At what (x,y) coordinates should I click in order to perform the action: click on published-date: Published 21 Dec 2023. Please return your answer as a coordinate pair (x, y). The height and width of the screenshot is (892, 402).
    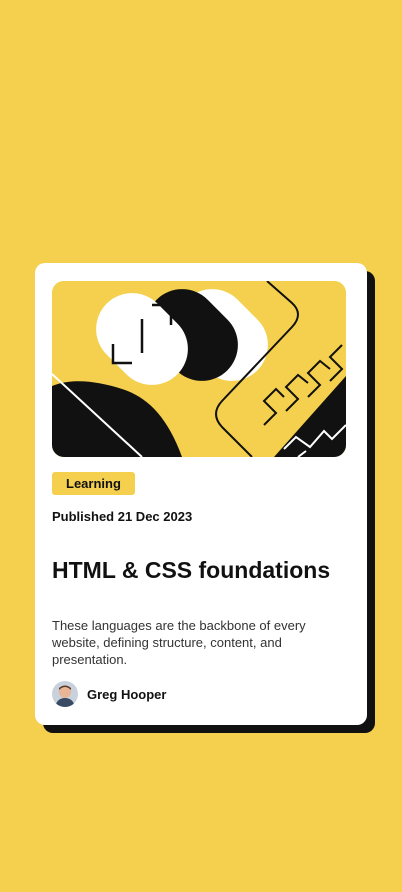
    Looking at the image, I should click on (122, 516).